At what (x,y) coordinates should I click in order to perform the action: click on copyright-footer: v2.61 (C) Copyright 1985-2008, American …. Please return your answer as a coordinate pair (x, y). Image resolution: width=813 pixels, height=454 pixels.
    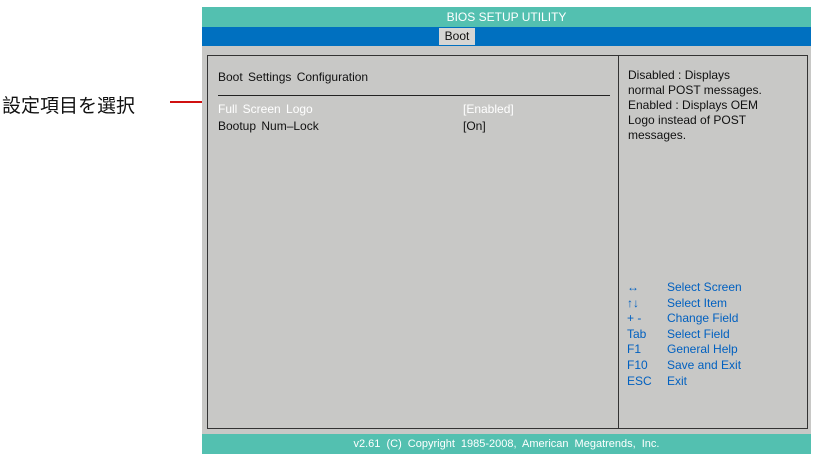
    Looking at the image, I should click on (506, 444).